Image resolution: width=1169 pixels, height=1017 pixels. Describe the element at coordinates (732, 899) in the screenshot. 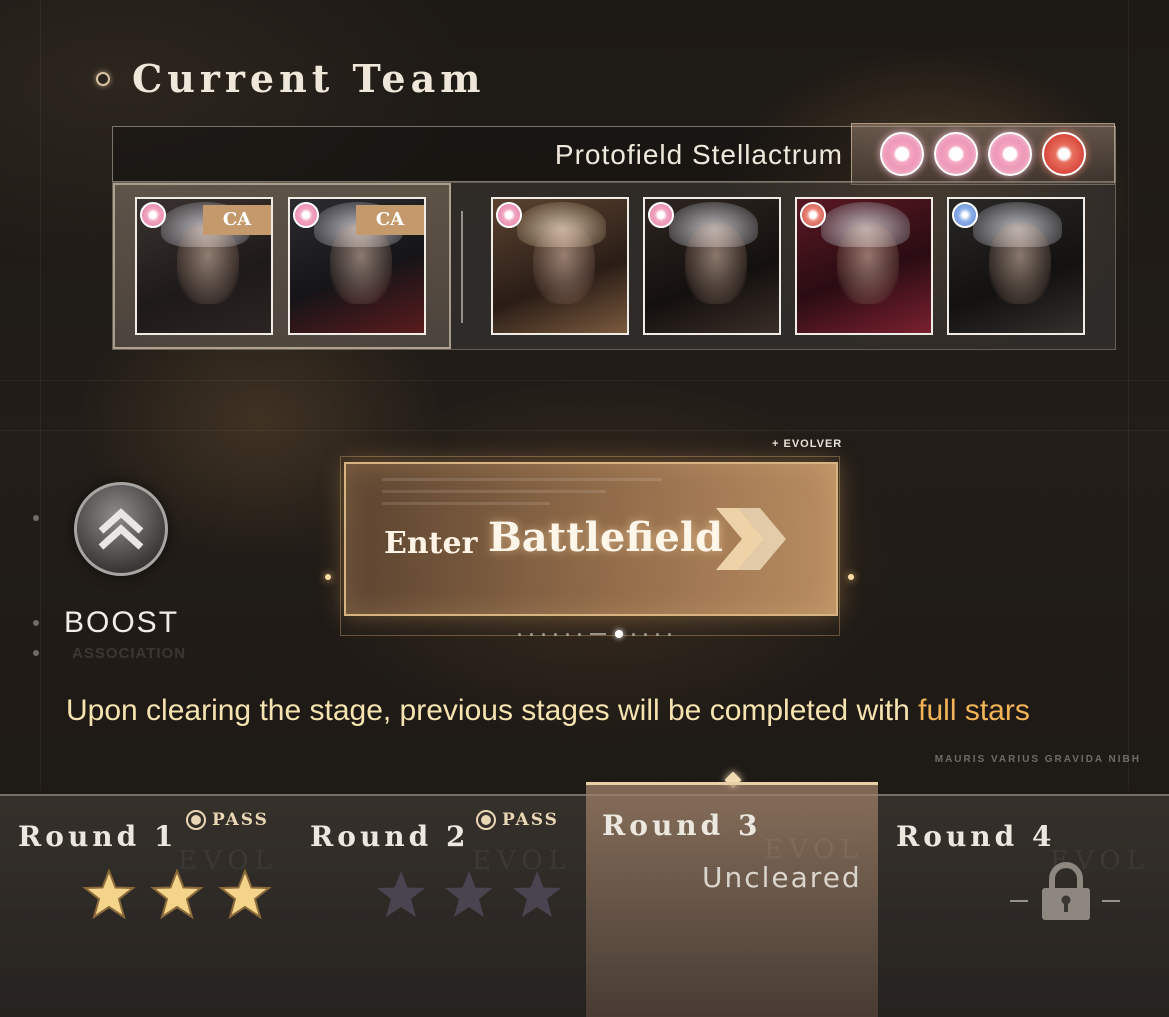

I see `round-tab-3: EVOL Round 3 Uncleared` at that location.